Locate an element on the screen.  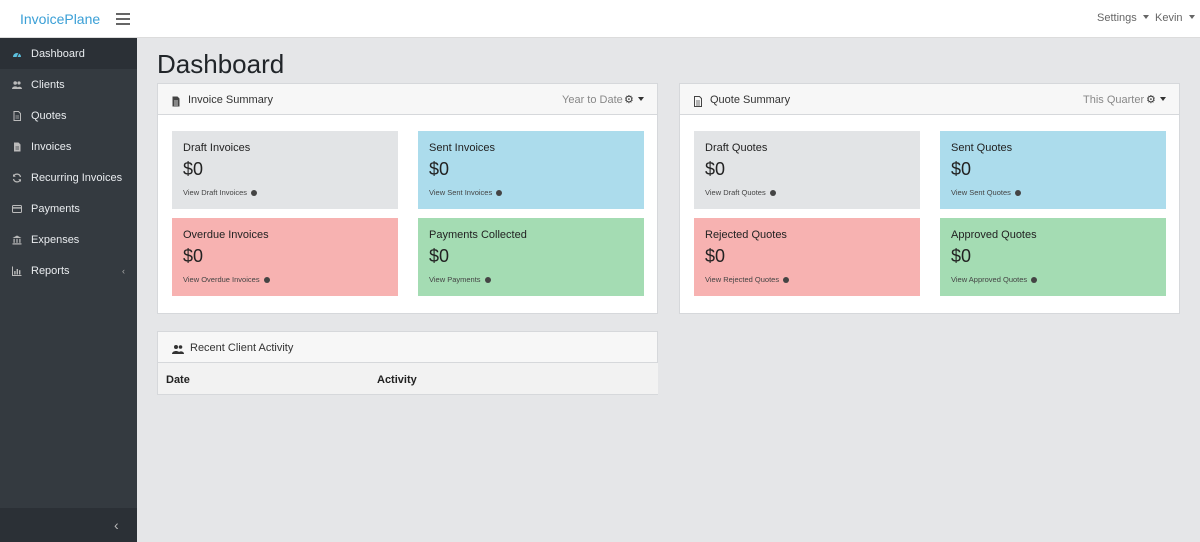
draft-quotes-card: Draft Quotes $0 View Draft Quotes is located at coordinates (807, 170).